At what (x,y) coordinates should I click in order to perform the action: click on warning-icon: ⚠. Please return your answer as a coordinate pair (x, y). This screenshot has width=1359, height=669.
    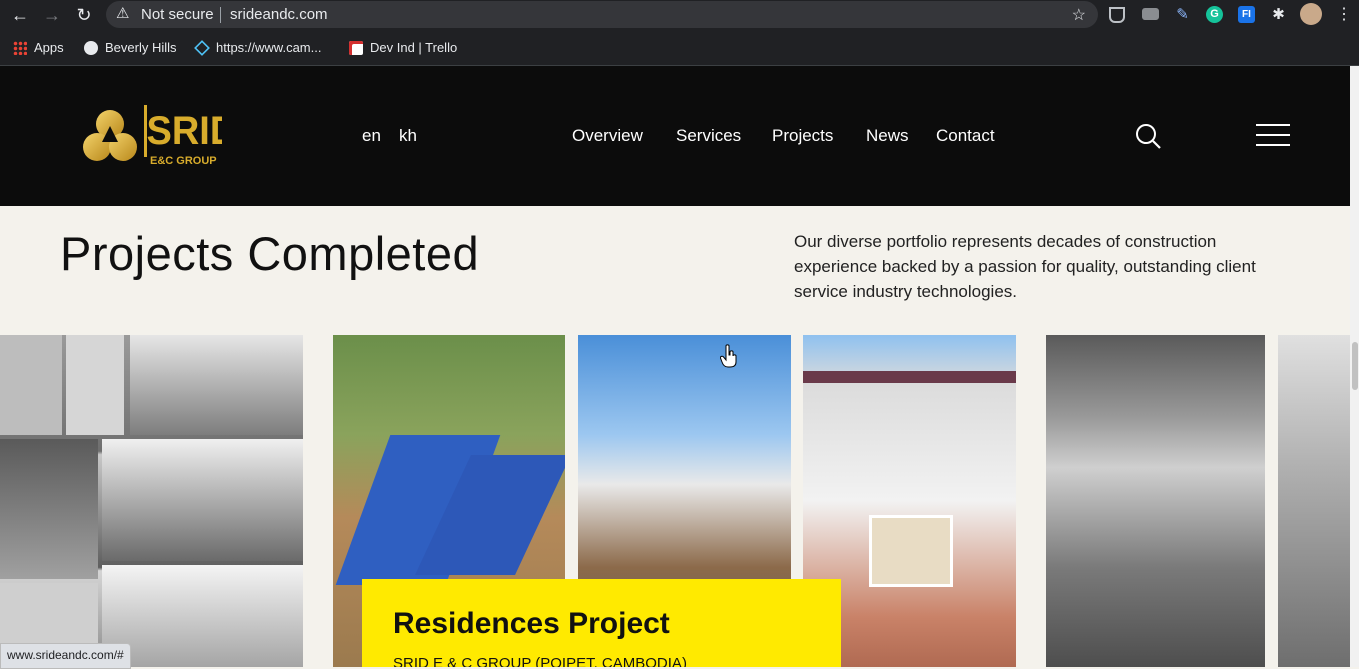
    Looking at the image, I should click on (123, 13).